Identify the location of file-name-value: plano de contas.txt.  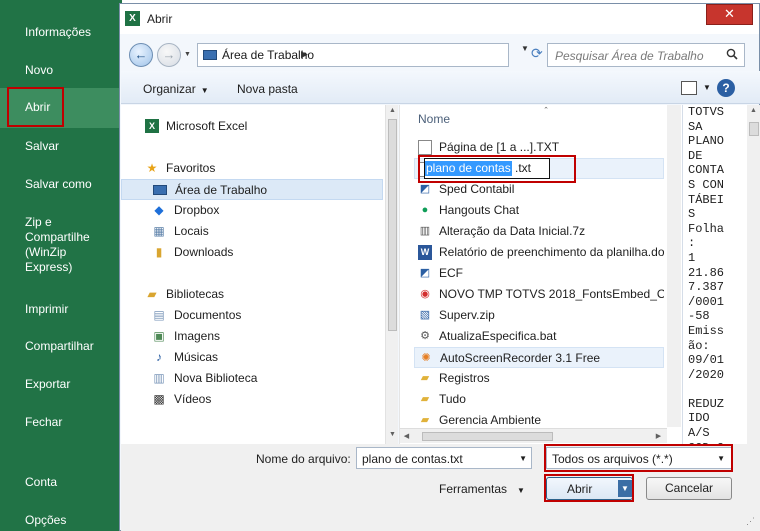
(412, 459).